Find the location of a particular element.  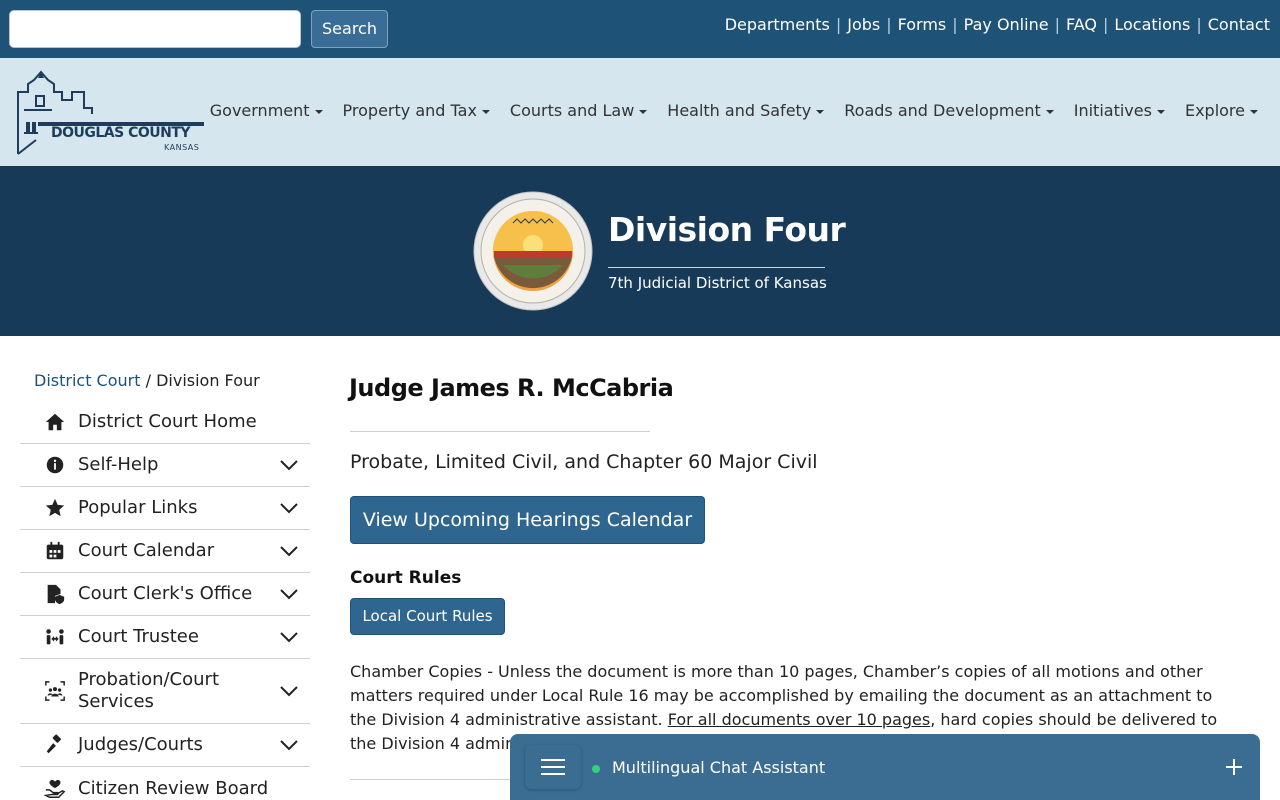

sidebar-item-judges-courts: Judges/Courts is located at coordinates (165, 745).